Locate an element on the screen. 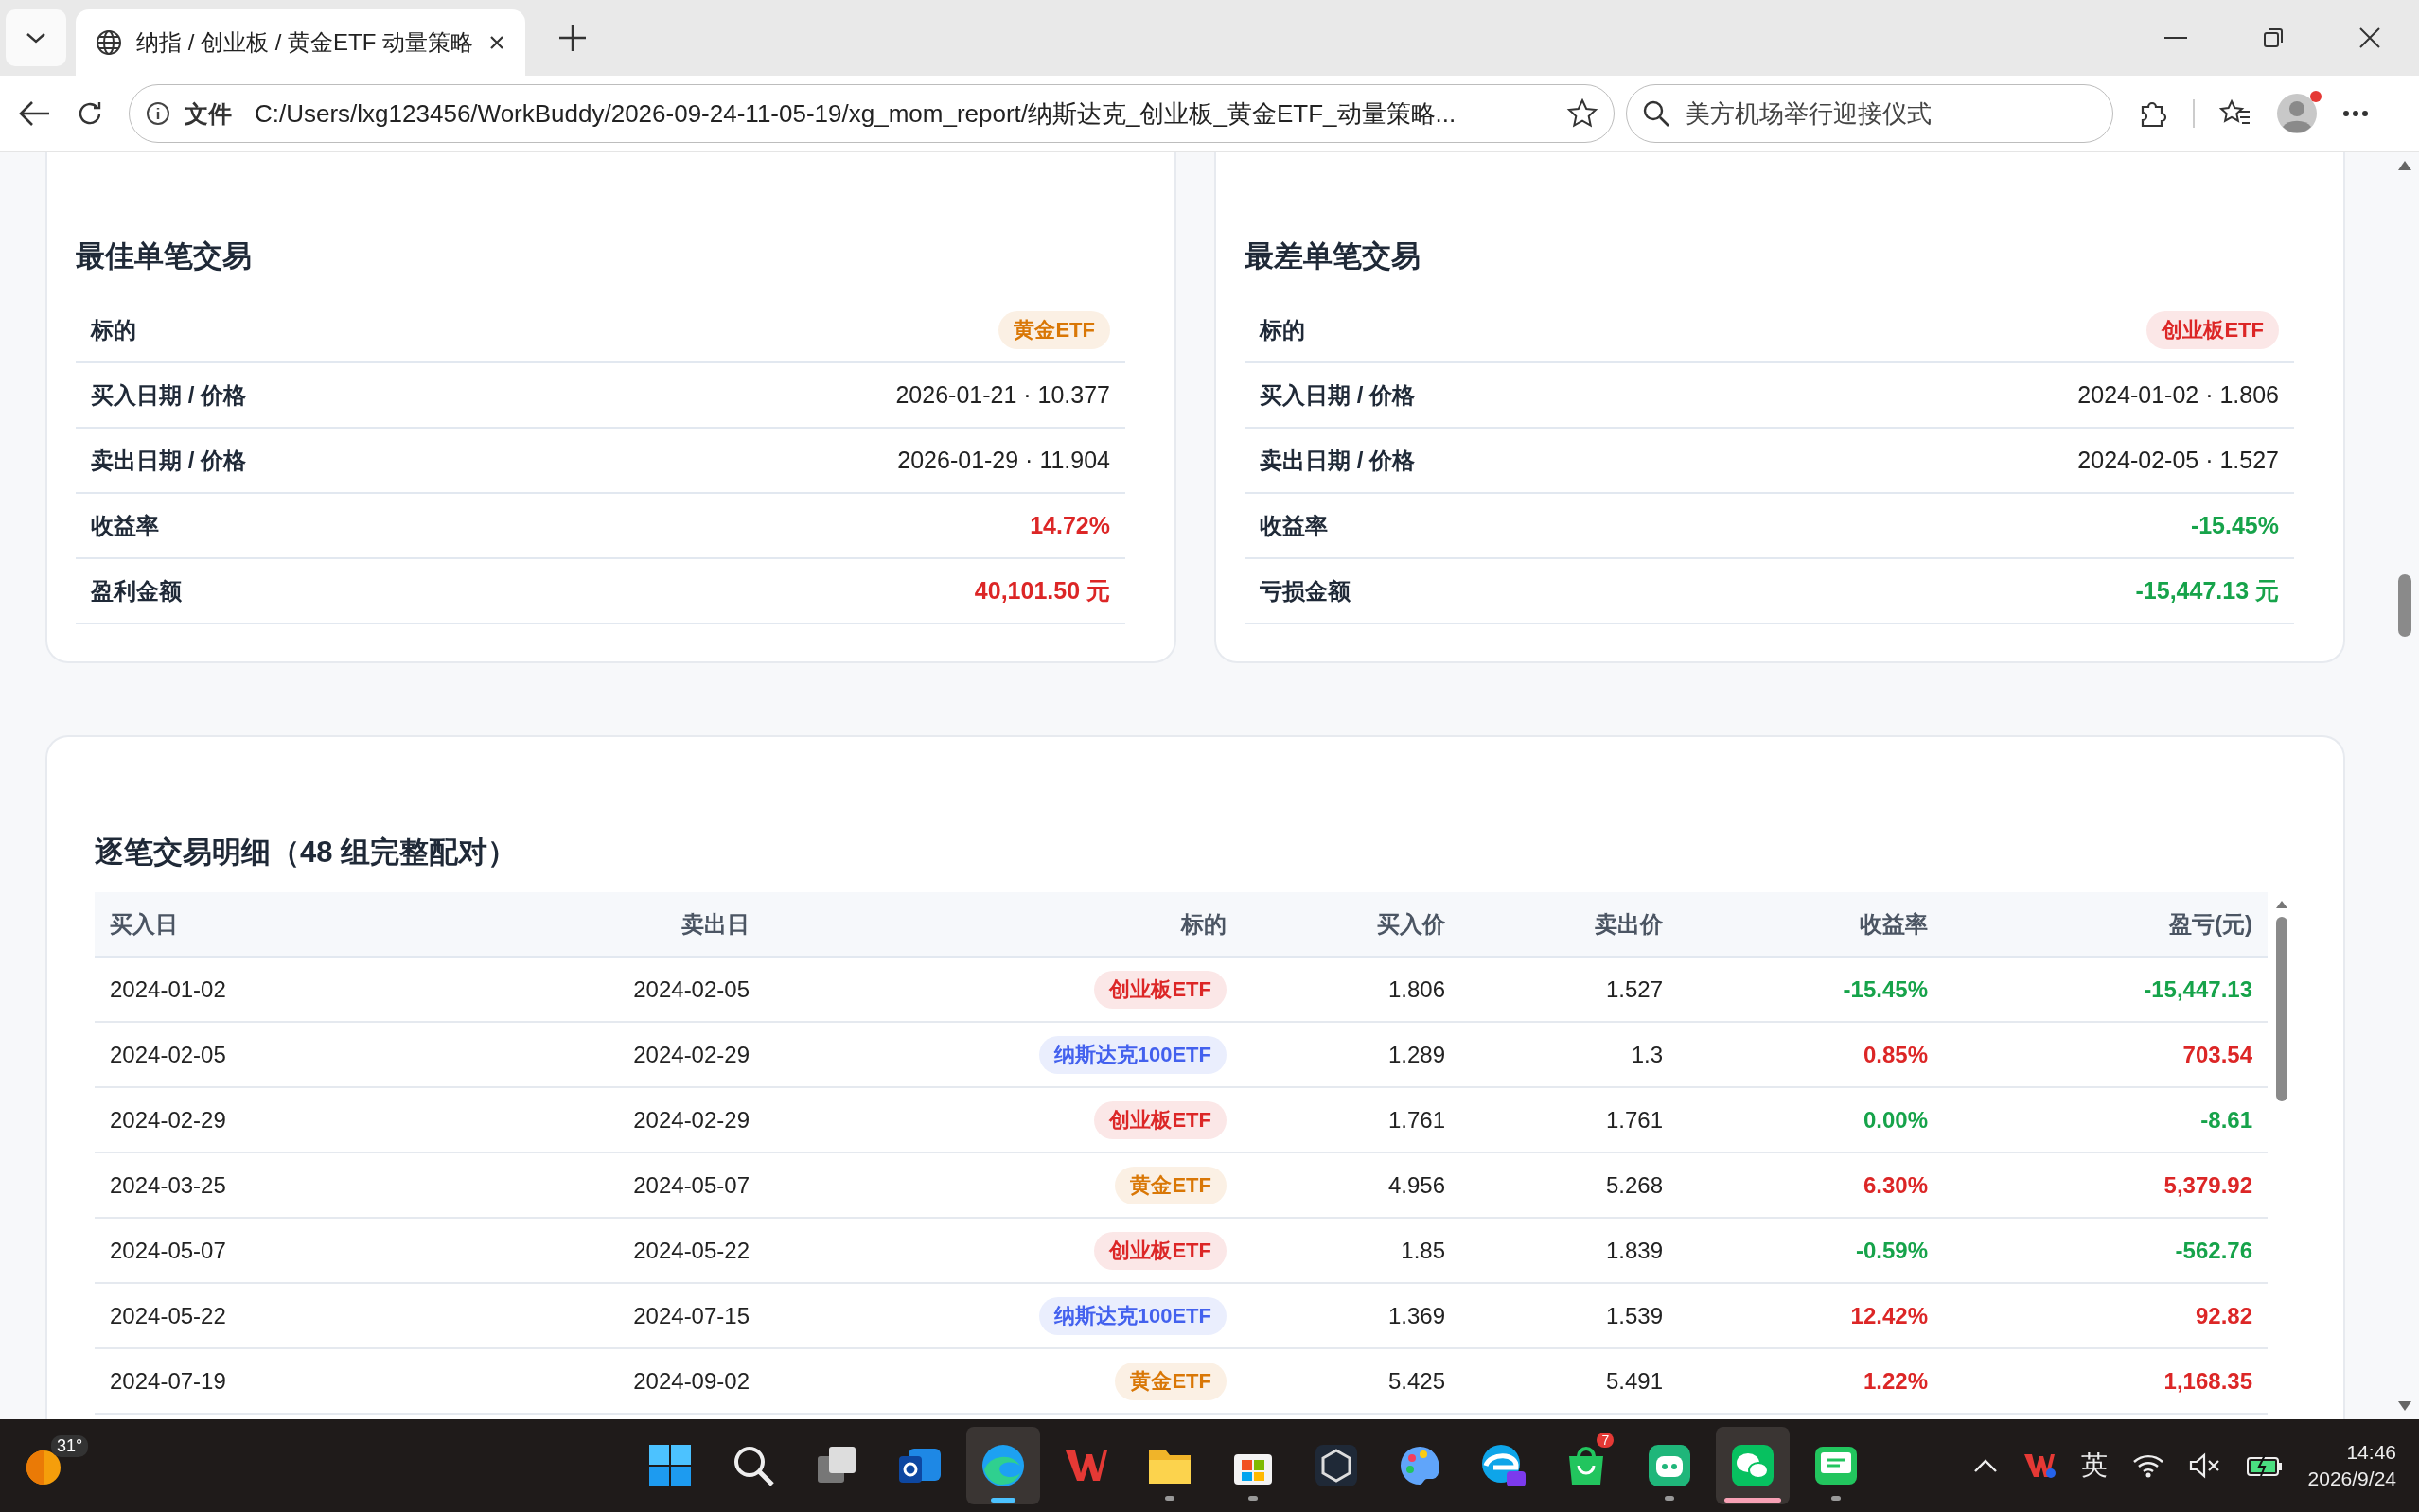 The height and width of the screenshot is (1512, 2419). card-title: 逐笔交易明细（48 组完整配对） is located at coordinates (307, 852).